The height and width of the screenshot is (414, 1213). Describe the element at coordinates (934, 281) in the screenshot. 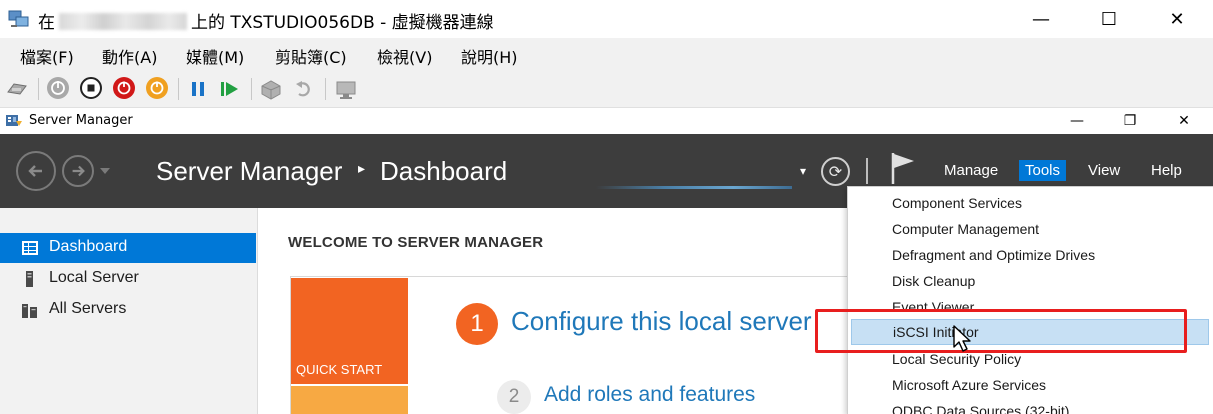

I see `tool-item-label: Disk Cleanup` at that location.